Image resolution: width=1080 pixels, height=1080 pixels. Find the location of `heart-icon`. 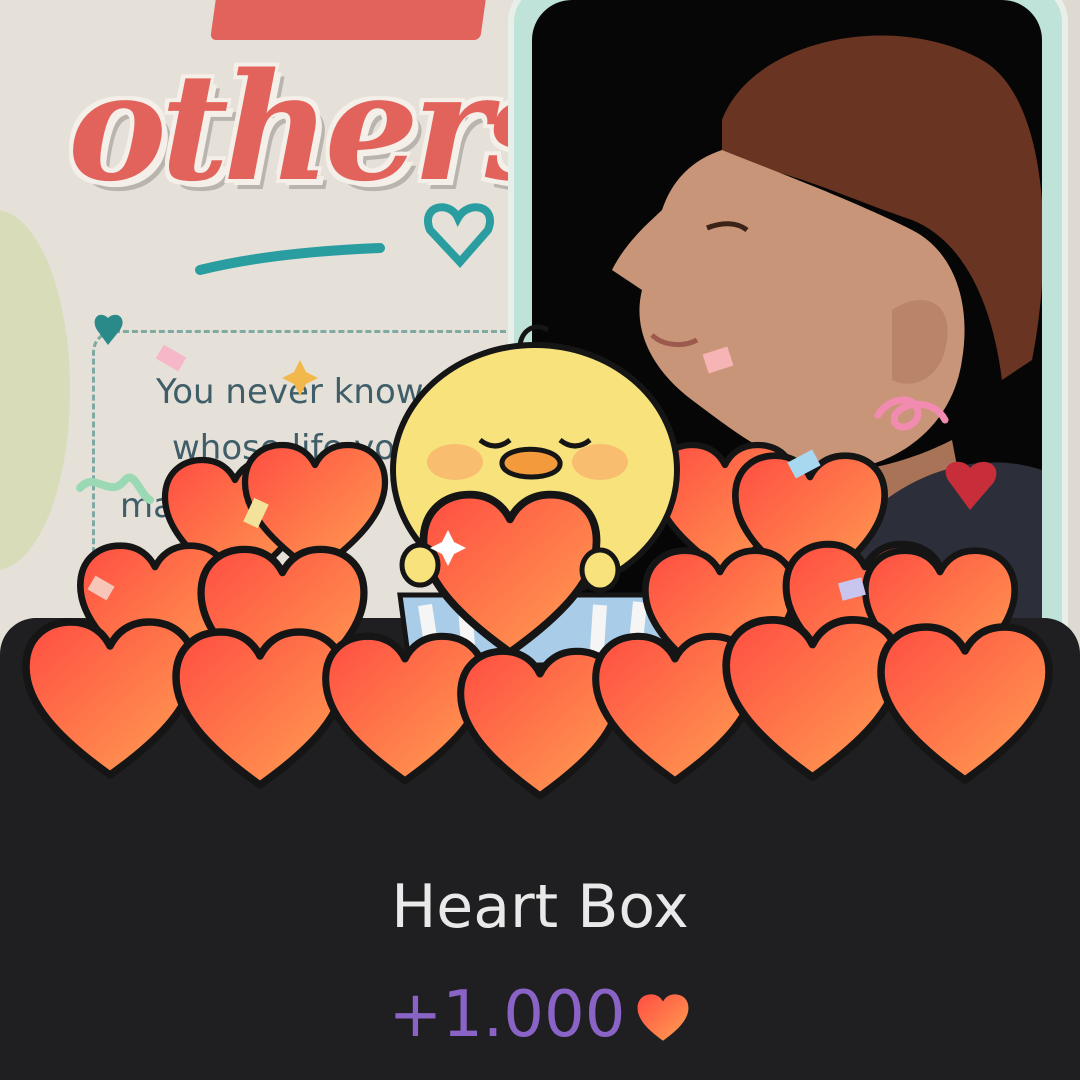

heart-icon is located at coordinates (663, 1018).